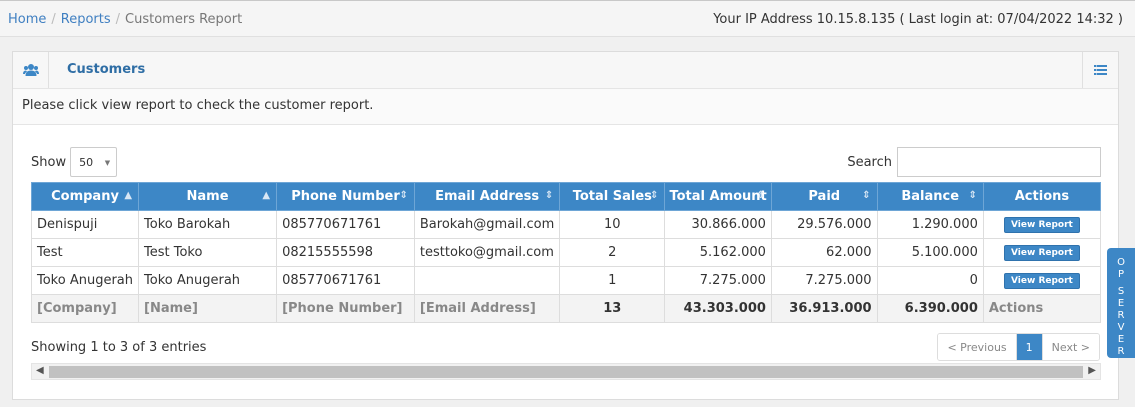 The height and width of the screenshot is (407, 1135). Describe the element at coordinates (85, 224) in the screenshot. I see `cell-company: Denispuji` at that location.